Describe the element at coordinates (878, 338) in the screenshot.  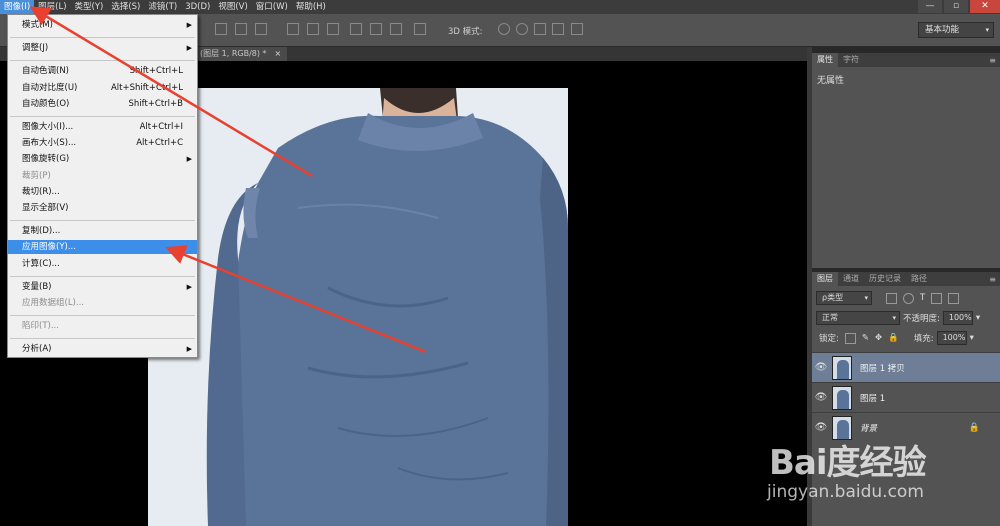
I see `lock-move-icon: ✥` at that location.